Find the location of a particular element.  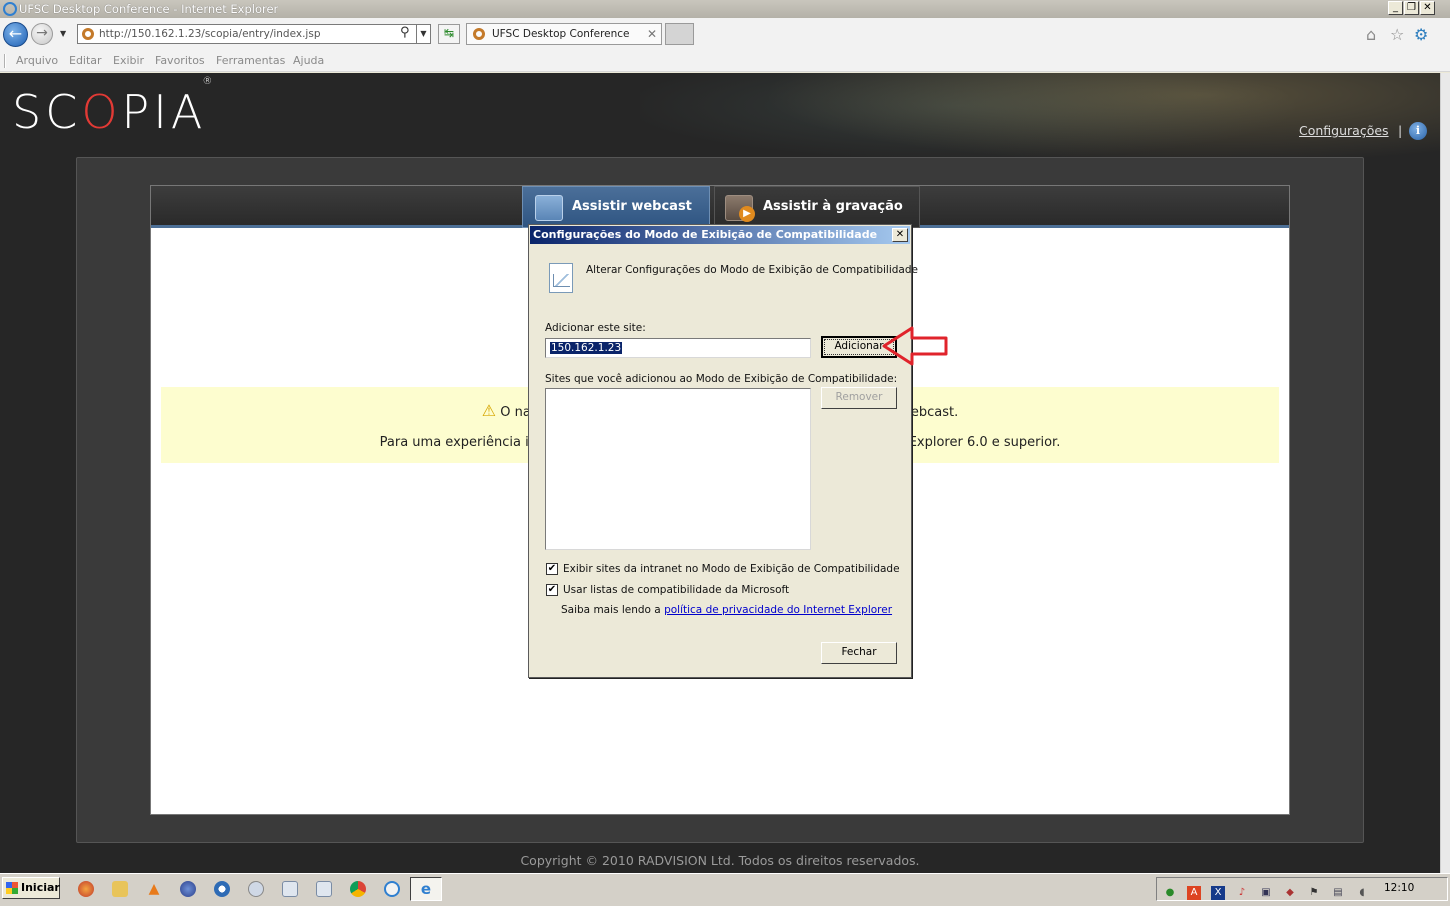

microsoft-lists-checkbox: ✔ is located at coordinates (552, 590).